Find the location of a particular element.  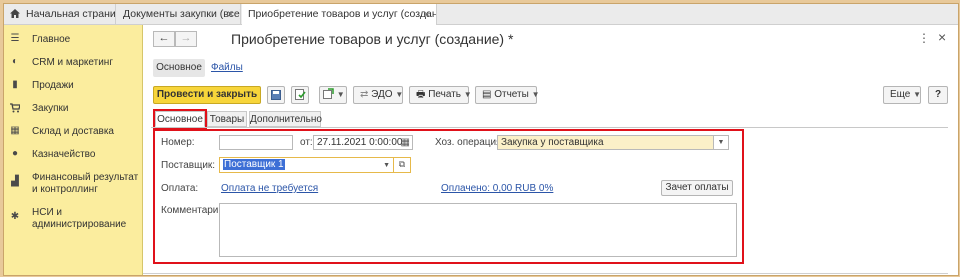

more-vertical-icon: ⋮ is located at coordinates (924, 38).